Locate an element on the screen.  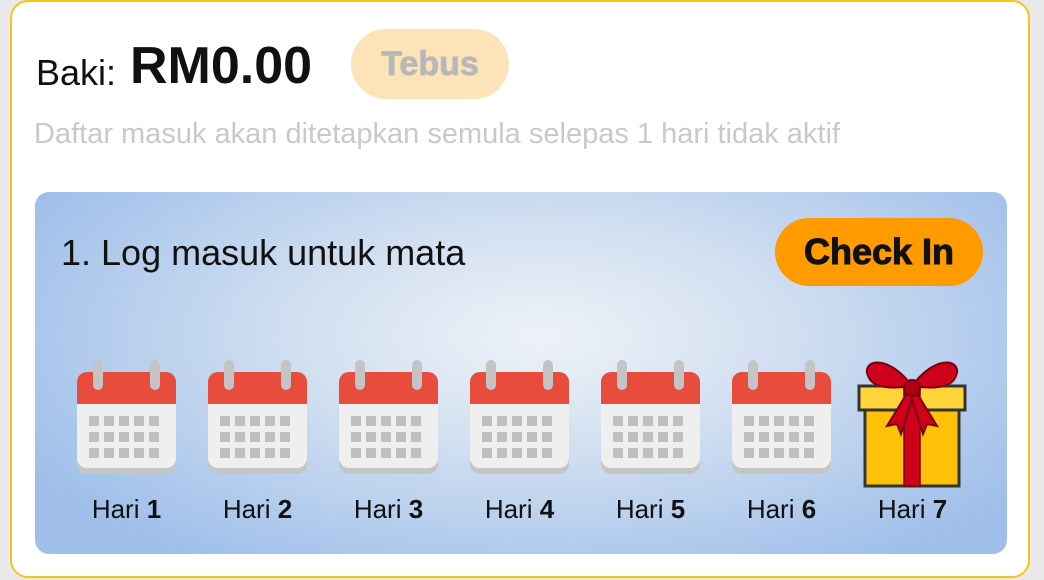
task-title: 1. Log masuk untuk mata is located at coordinates (263, 252).